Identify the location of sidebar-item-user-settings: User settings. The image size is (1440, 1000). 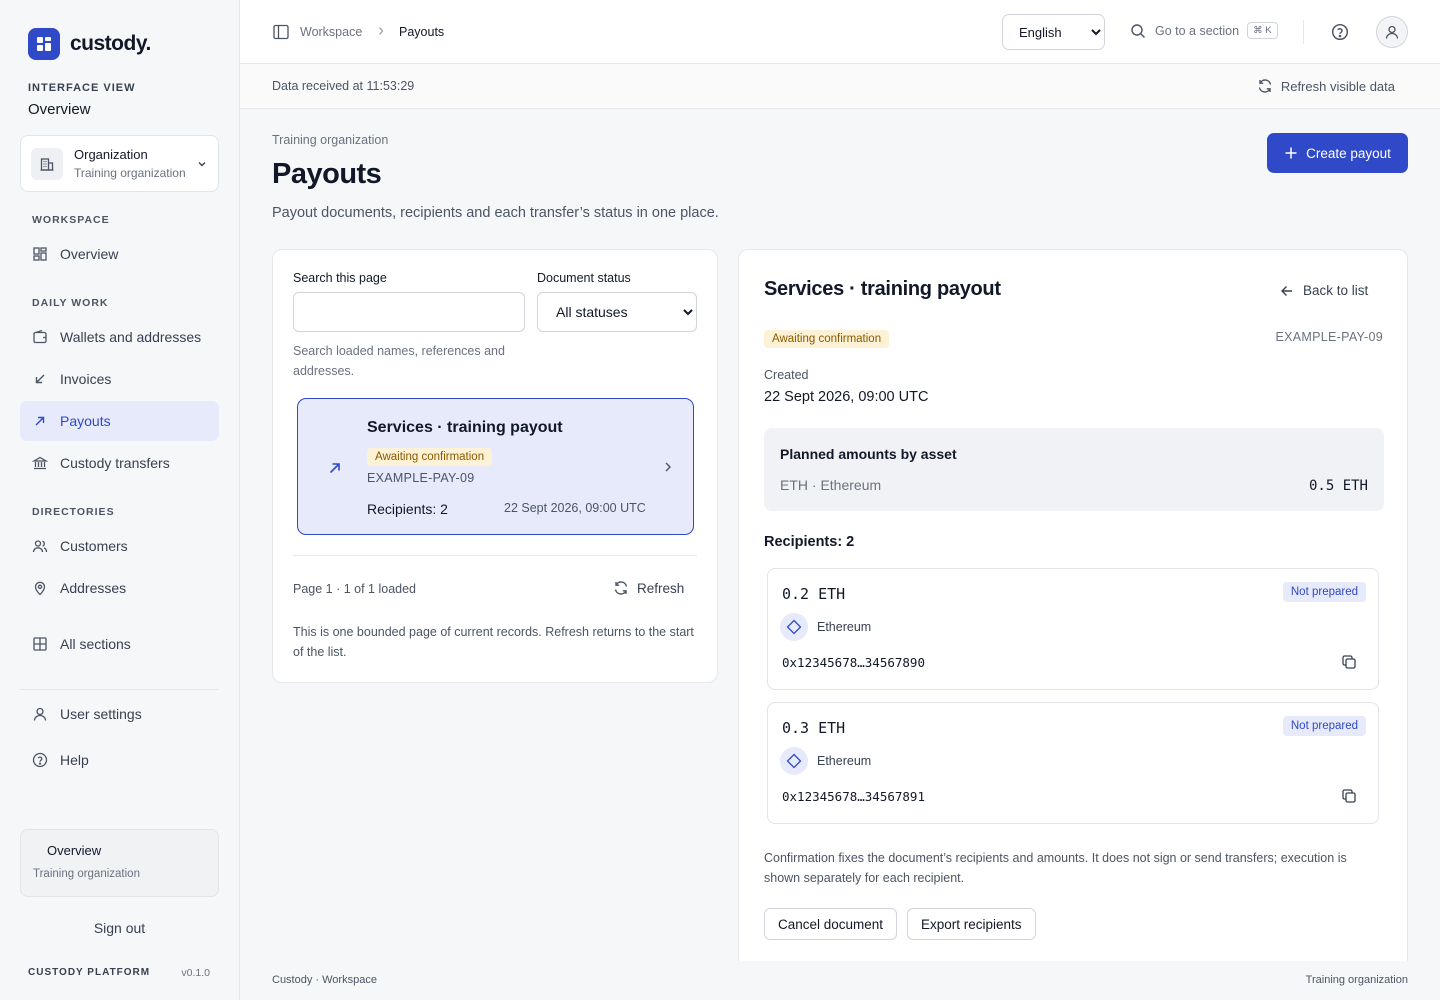
(119, 714).